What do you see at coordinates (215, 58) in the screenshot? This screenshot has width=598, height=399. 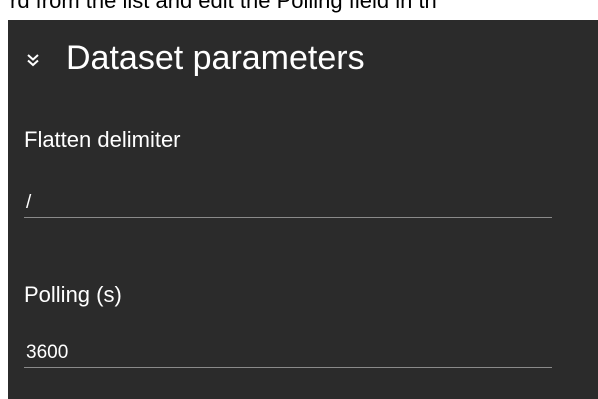 I see `section-title: Dataset parameters` at bounding box center [215, 58].